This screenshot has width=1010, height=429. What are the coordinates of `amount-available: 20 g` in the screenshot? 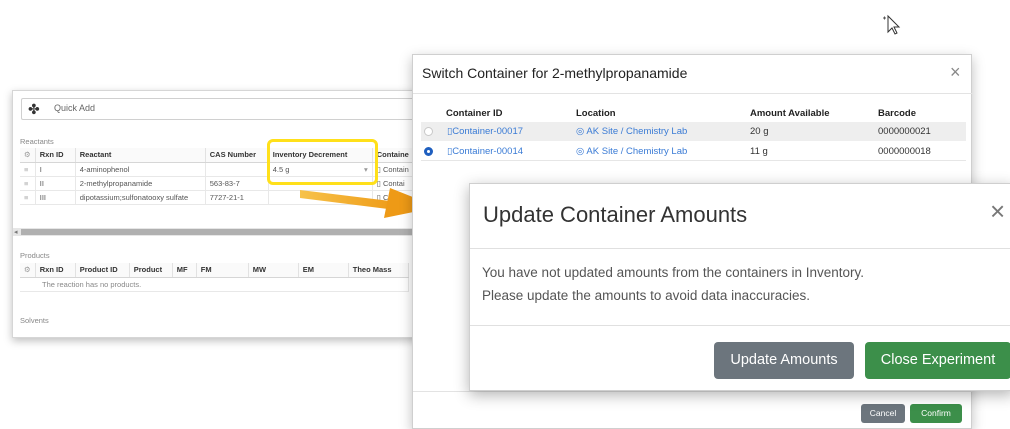 It's located at (759, 131).